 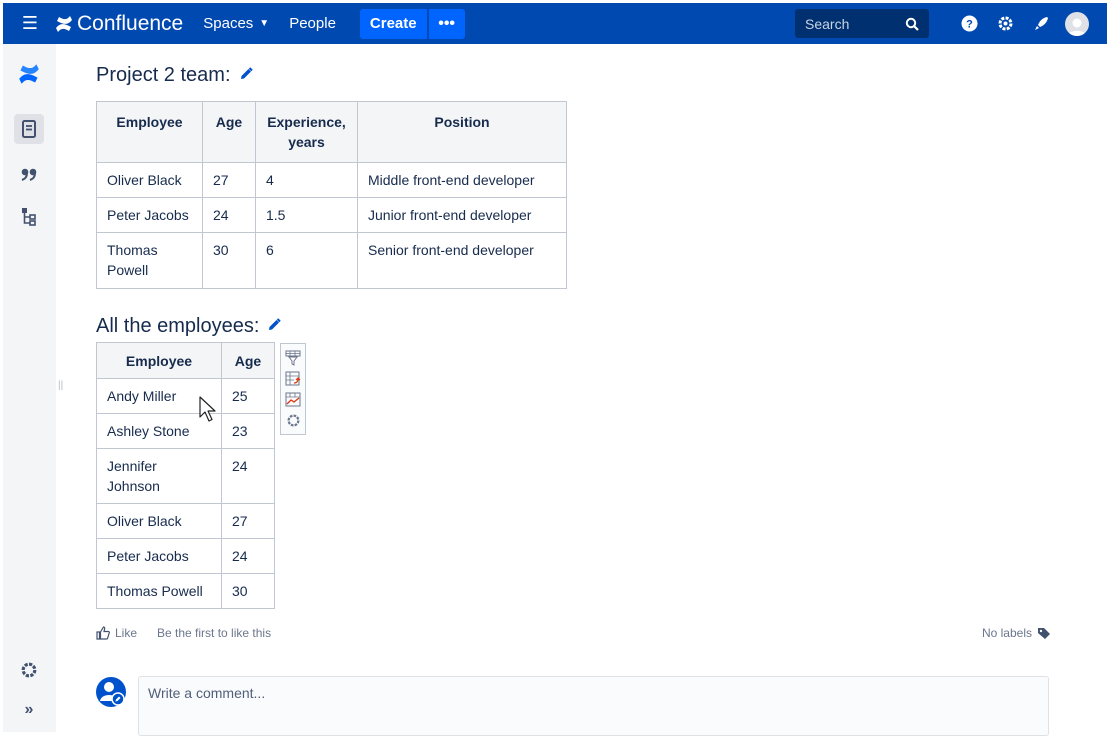 What do you see at coordinates (248, 396) in the screenshot?
I see `cell-age: 25` at bounding box center [248, 396].